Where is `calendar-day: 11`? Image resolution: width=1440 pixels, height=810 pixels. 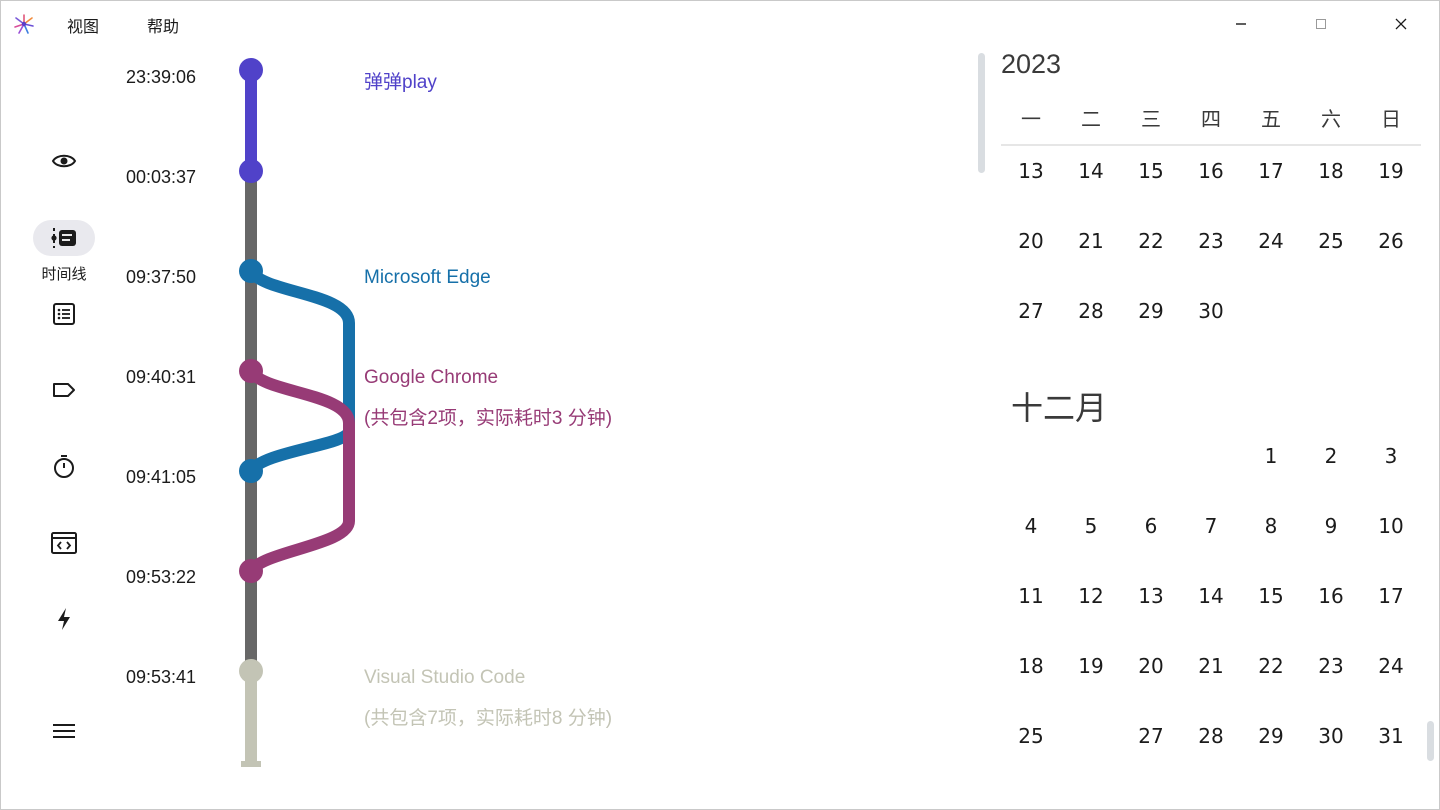 calendar-day: 11 is located at coordinates (1031, 596).